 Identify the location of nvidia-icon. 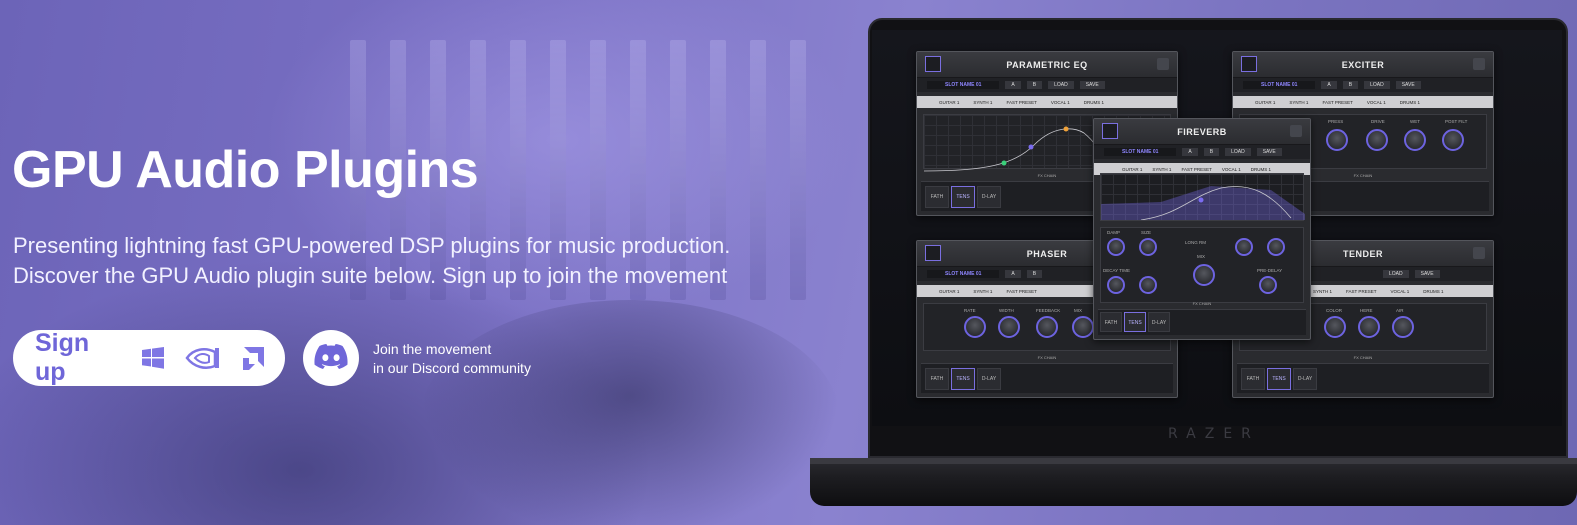
(203, 358).